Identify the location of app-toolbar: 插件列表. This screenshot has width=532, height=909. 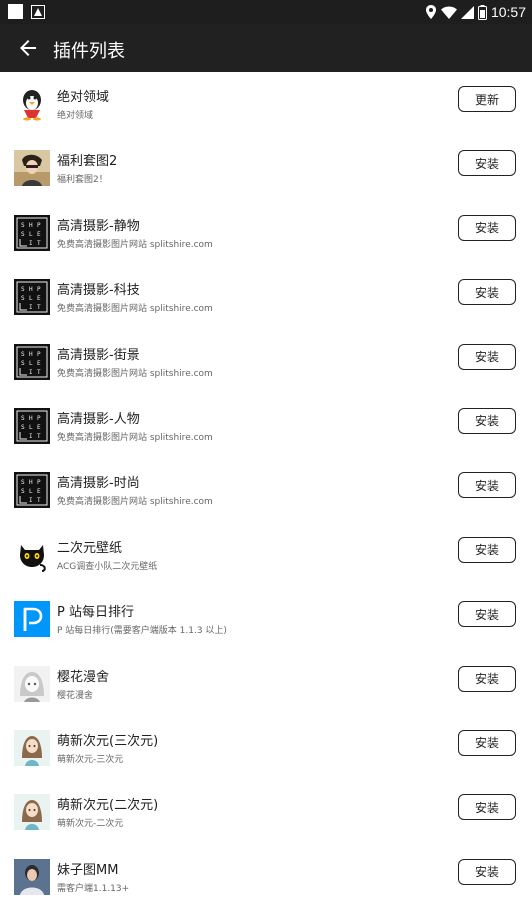
(266, 48).